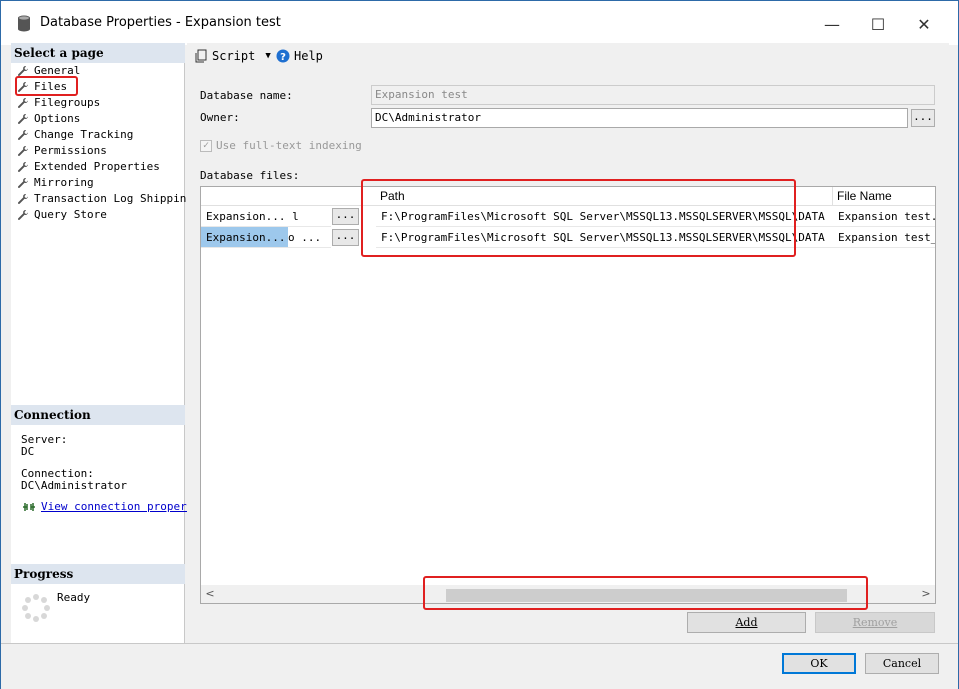 The width and height of the screenshot is (959, 689). I want to click on database-files-label: Database files:, so click(250, 175).